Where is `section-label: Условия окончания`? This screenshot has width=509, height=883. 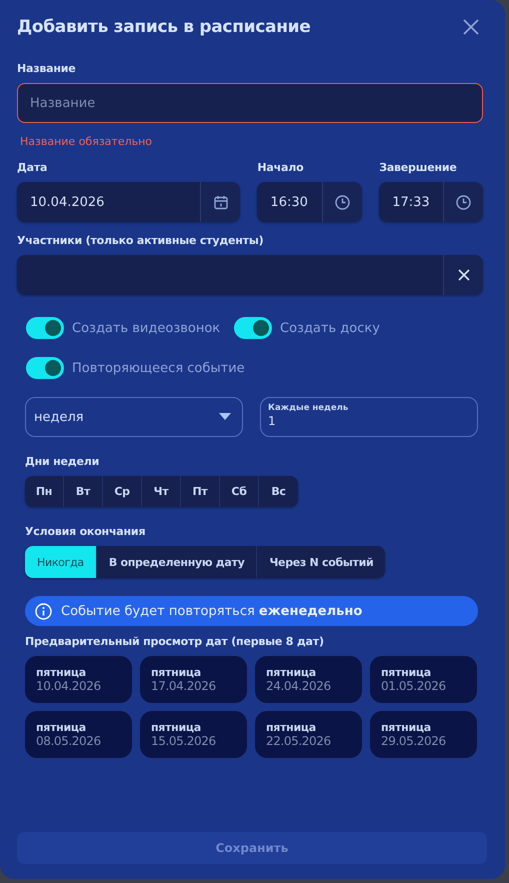
section-label: Условия окончания is located at coordinates (85, 531).